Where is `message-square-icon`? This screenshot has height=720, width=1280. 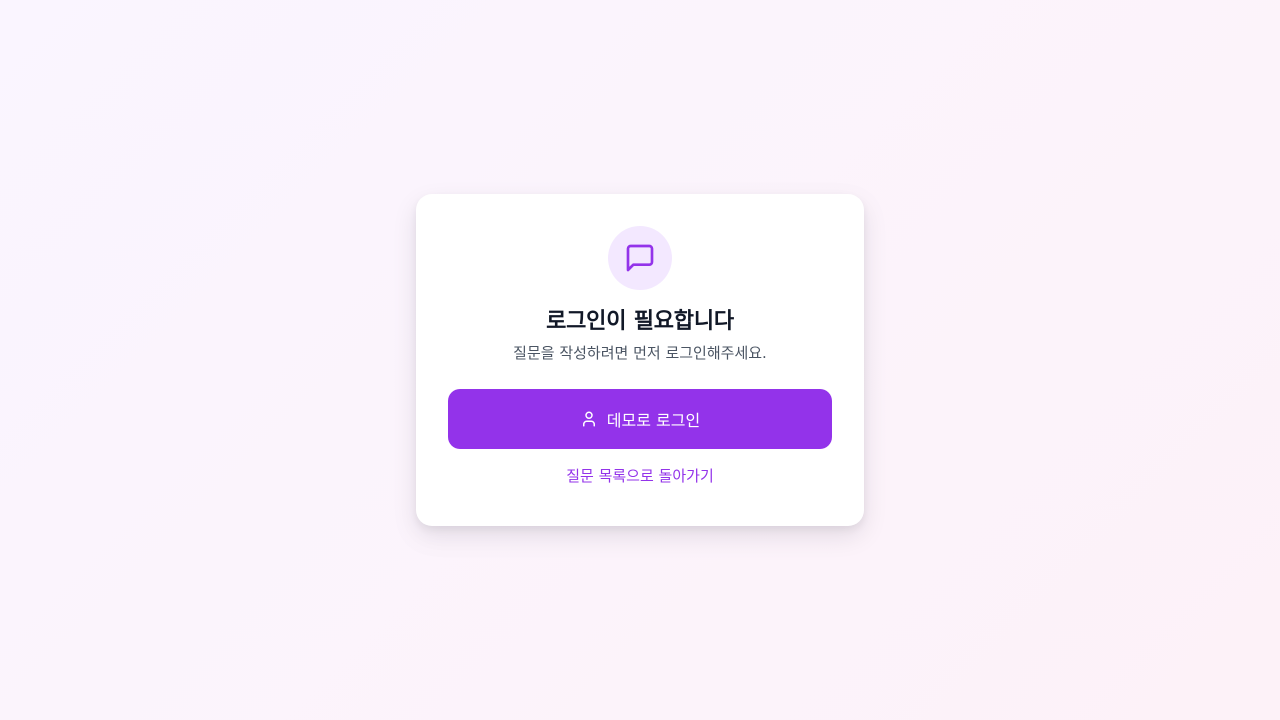 message-square-icon is located at coordinates (640, 258).